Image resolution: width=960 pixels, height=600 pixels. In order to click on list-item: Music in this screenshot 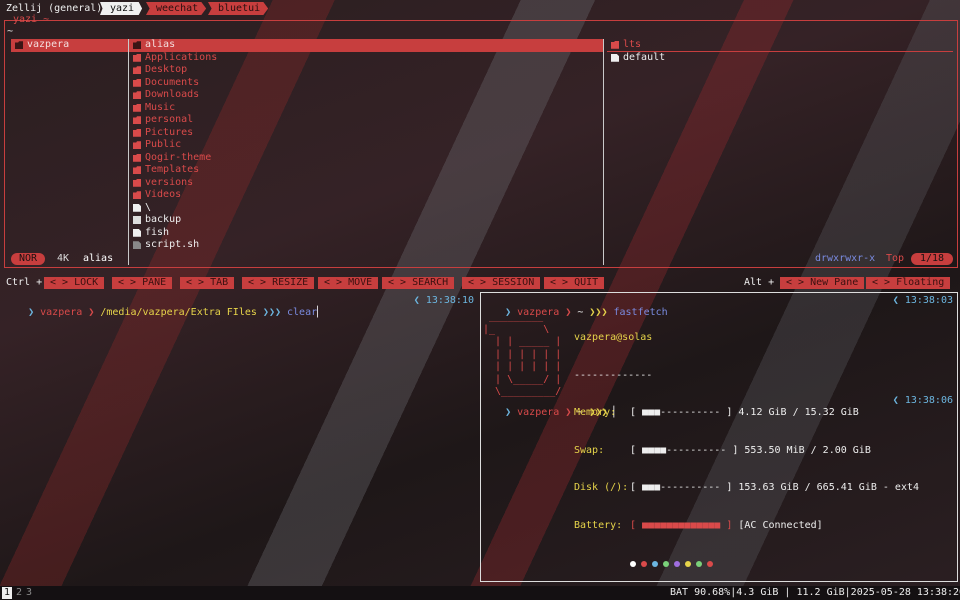, I will do `click(366, 108)`.